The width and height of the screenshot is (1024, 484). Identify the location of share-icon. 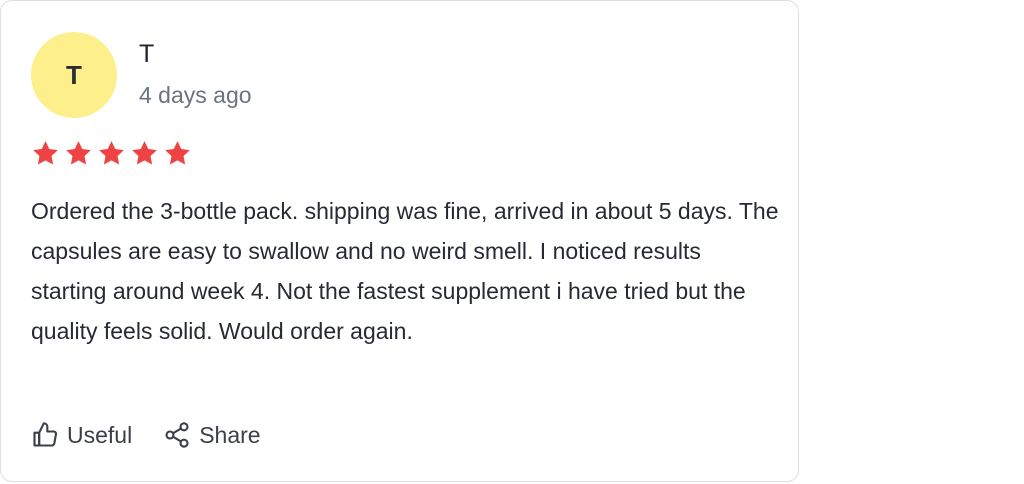
(177, 435).